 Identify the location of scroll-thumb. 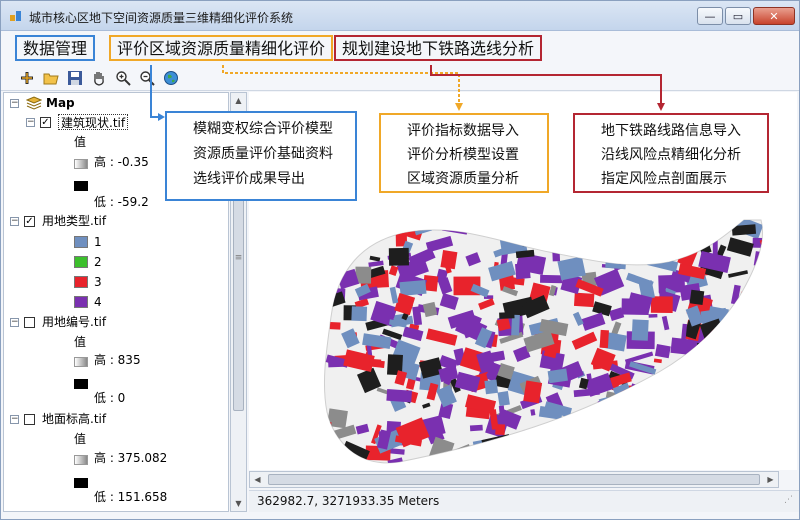
(514, 479).